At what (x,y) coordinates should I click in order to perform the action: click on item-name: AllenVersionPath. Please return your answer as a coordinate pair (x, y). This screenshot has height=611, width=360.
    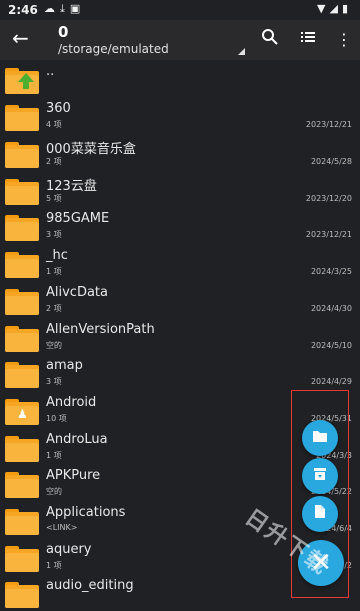
    Looking at the image, I should click on (100, 329).